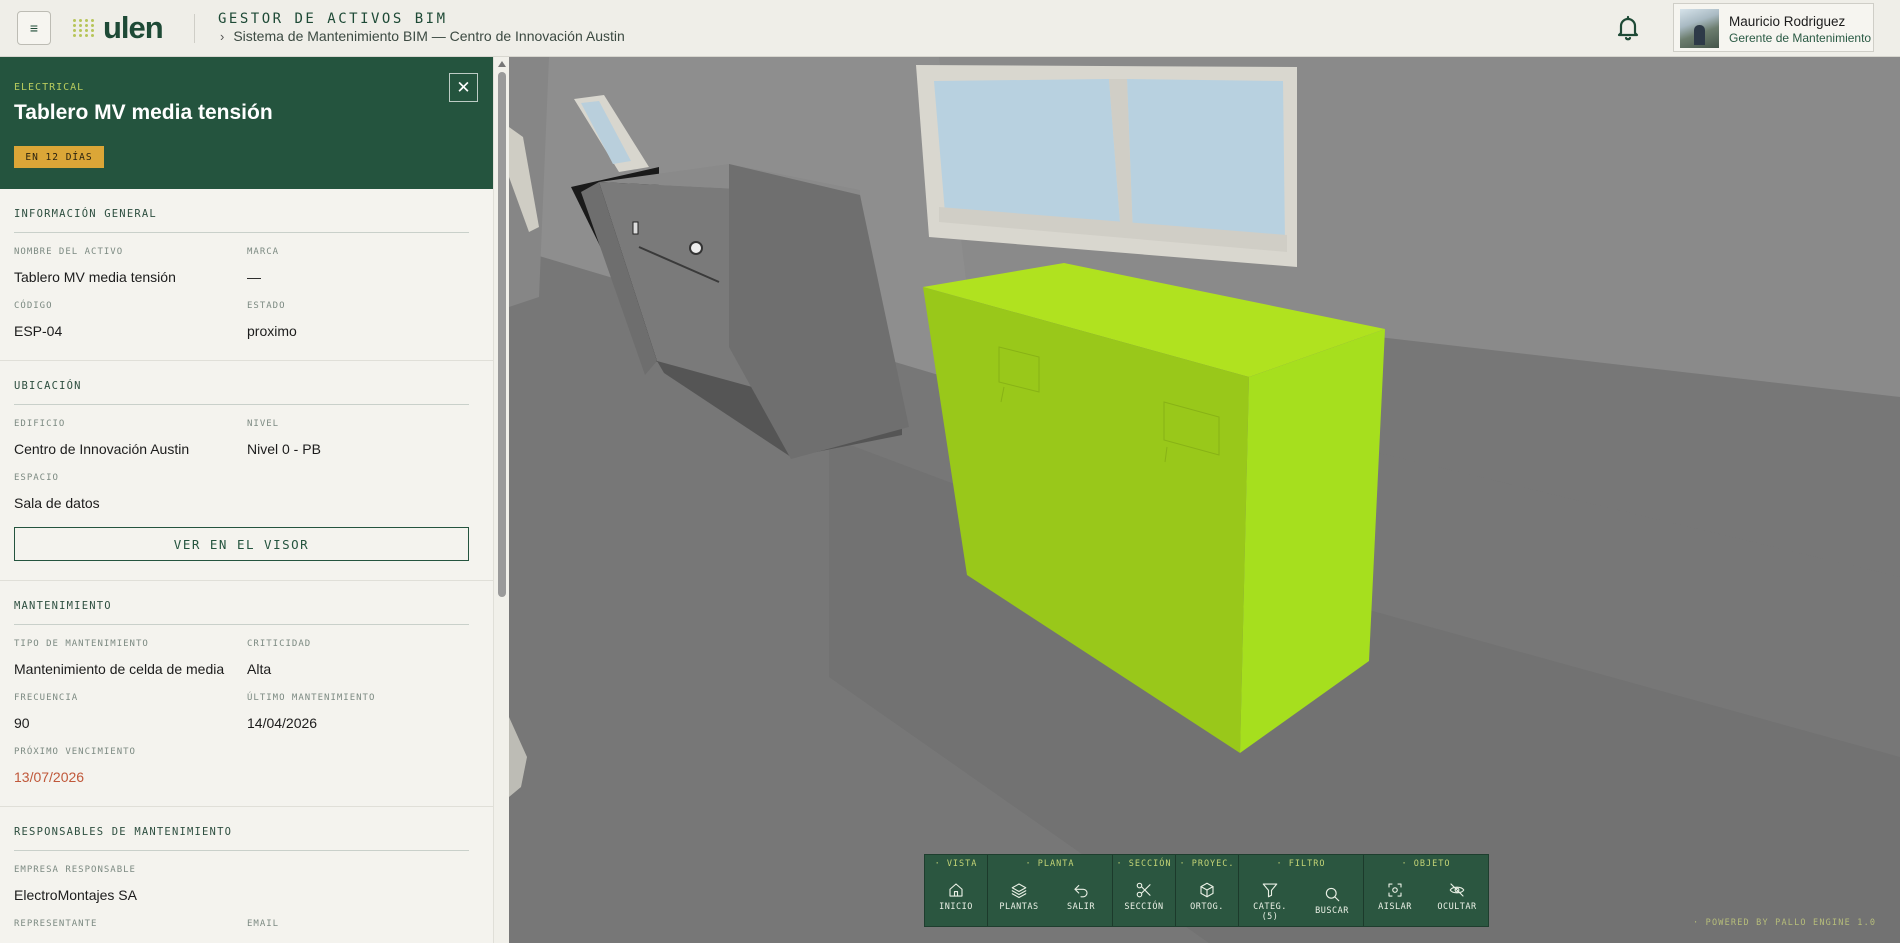  I want to click on cube-icon, so click(1207, 890).